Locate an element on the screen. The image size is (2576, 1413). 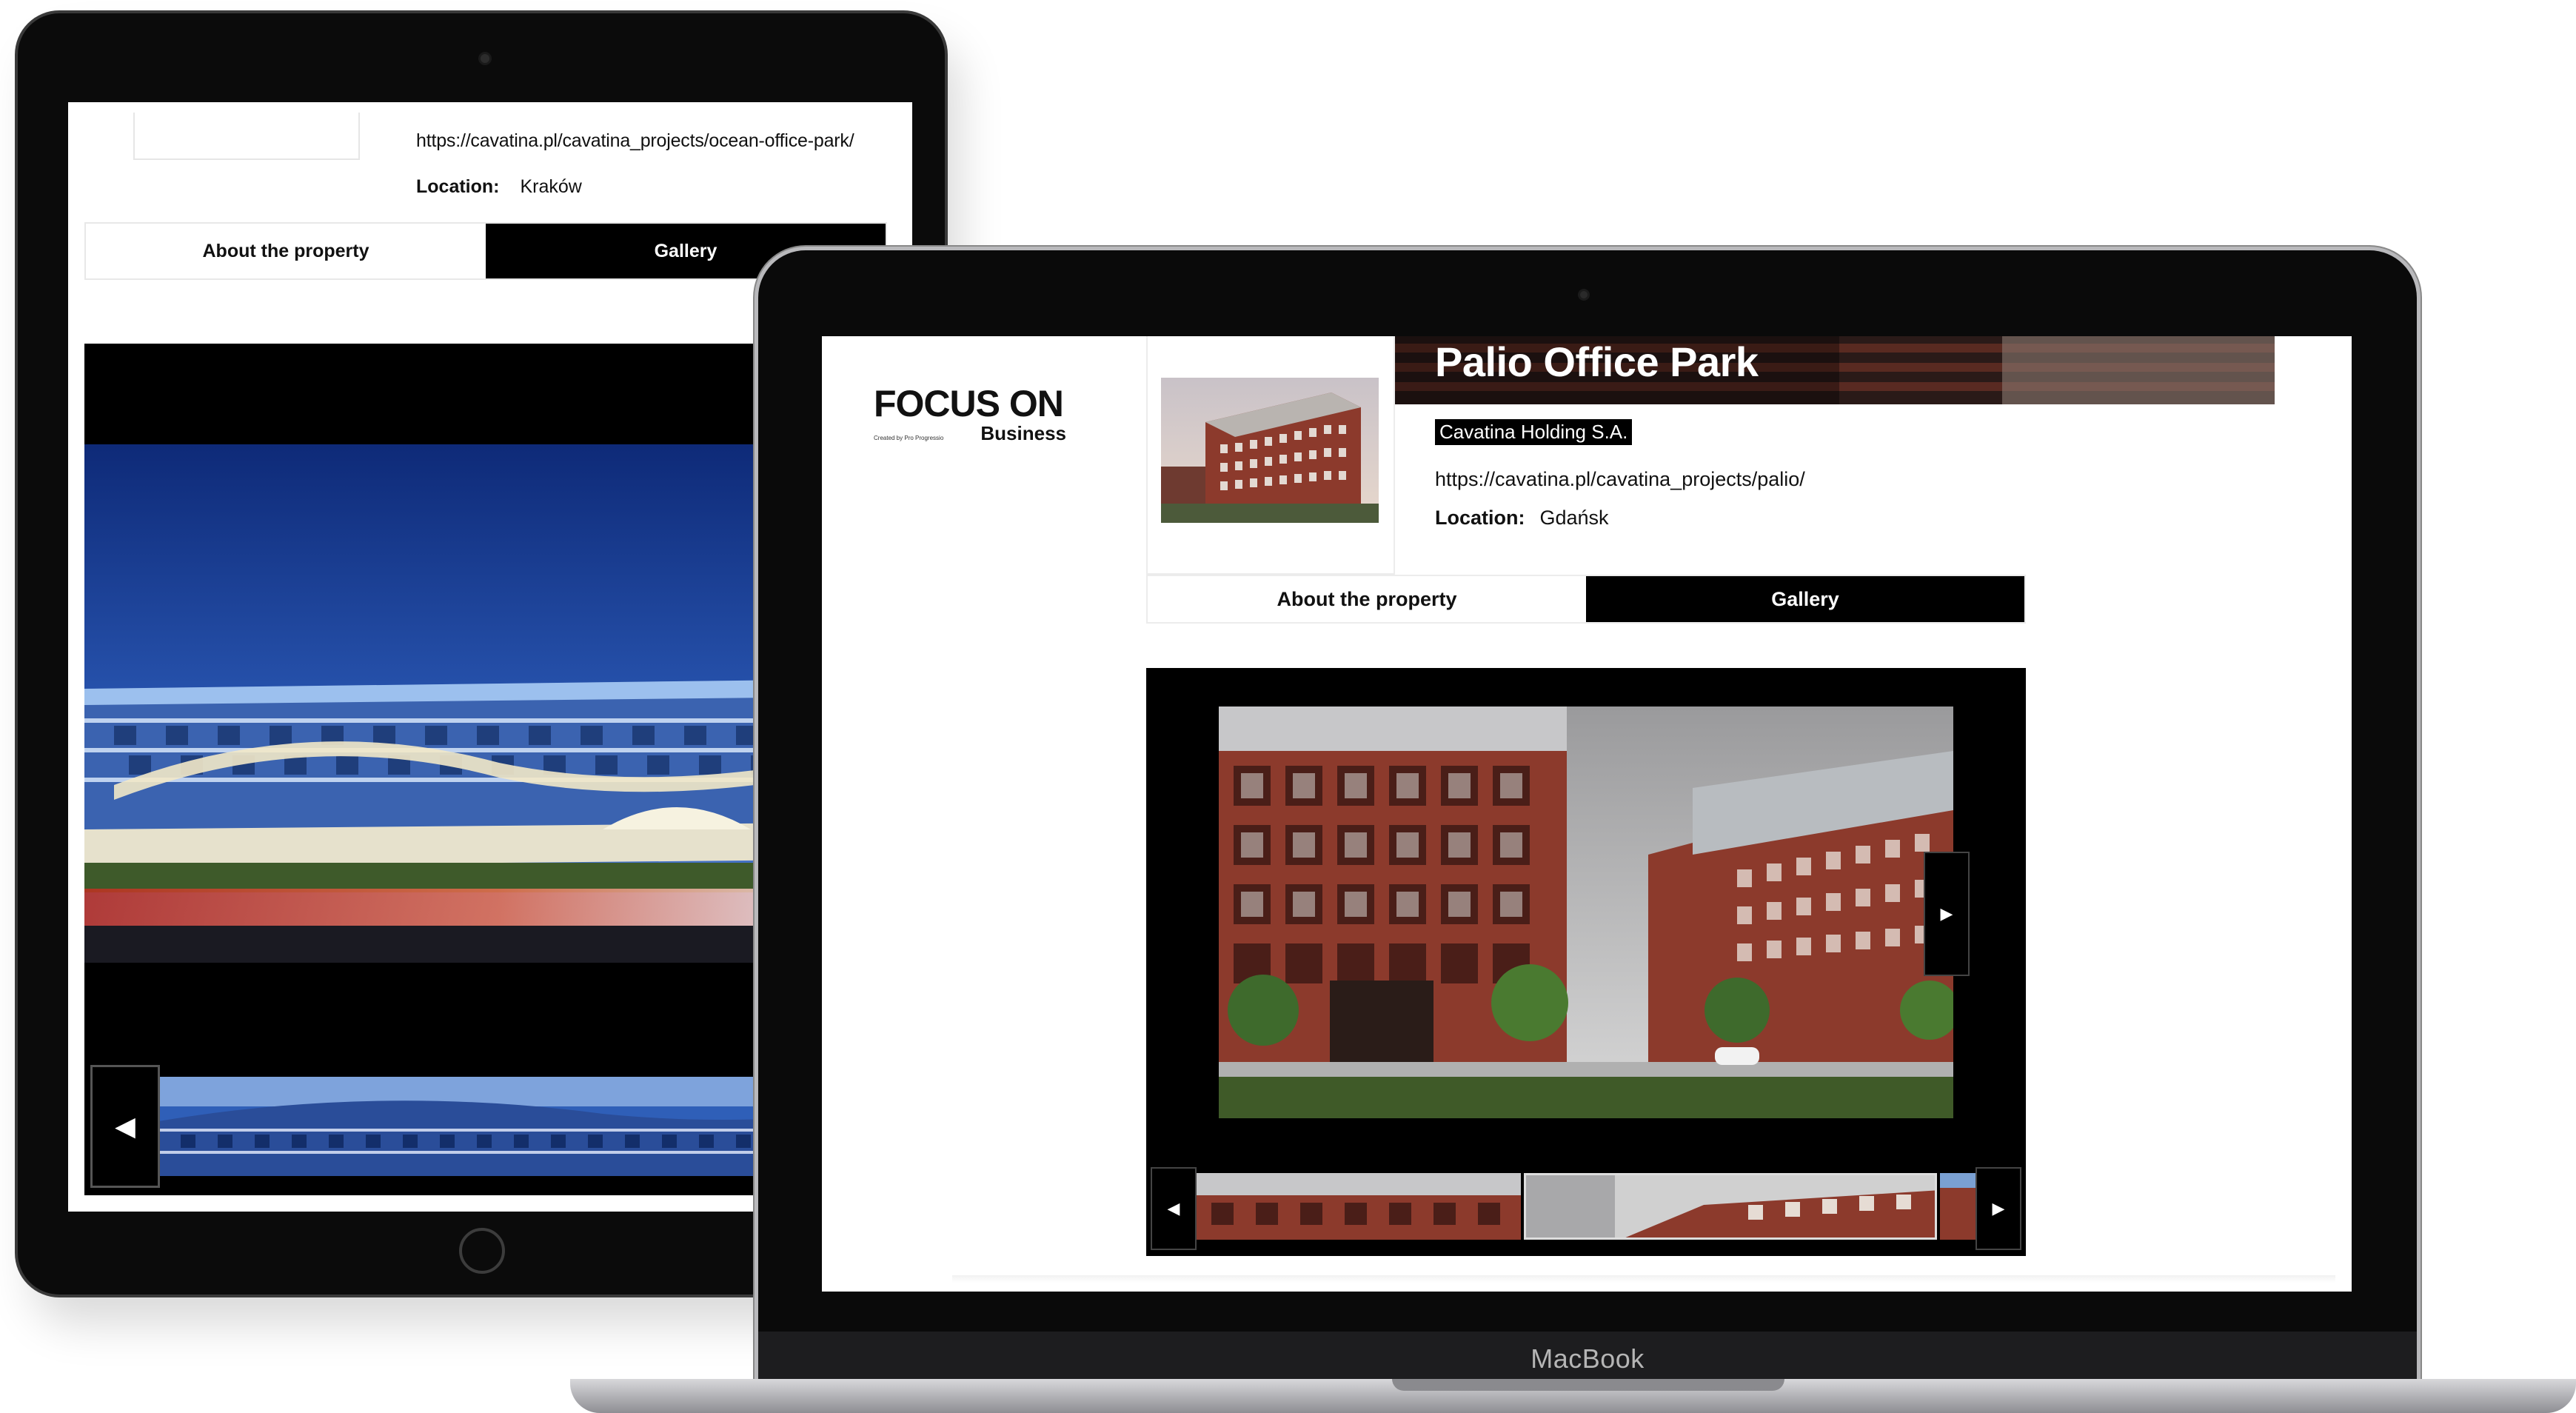
thumbnail-next-button: ▶ is located at coordinates (1998, 1208).